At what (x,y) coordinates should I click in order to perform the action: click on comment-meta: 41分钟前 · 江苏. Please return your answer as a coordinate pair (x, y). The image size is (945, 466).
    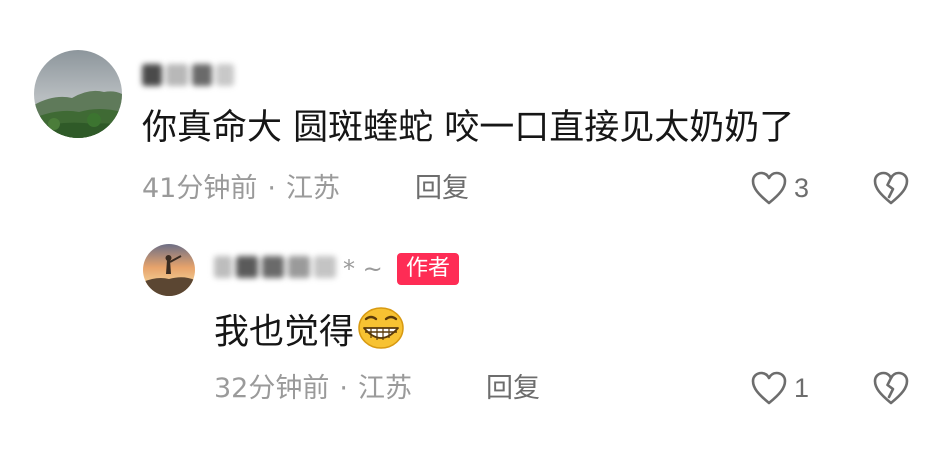
    Looking at the image, I should click on (241, 189).